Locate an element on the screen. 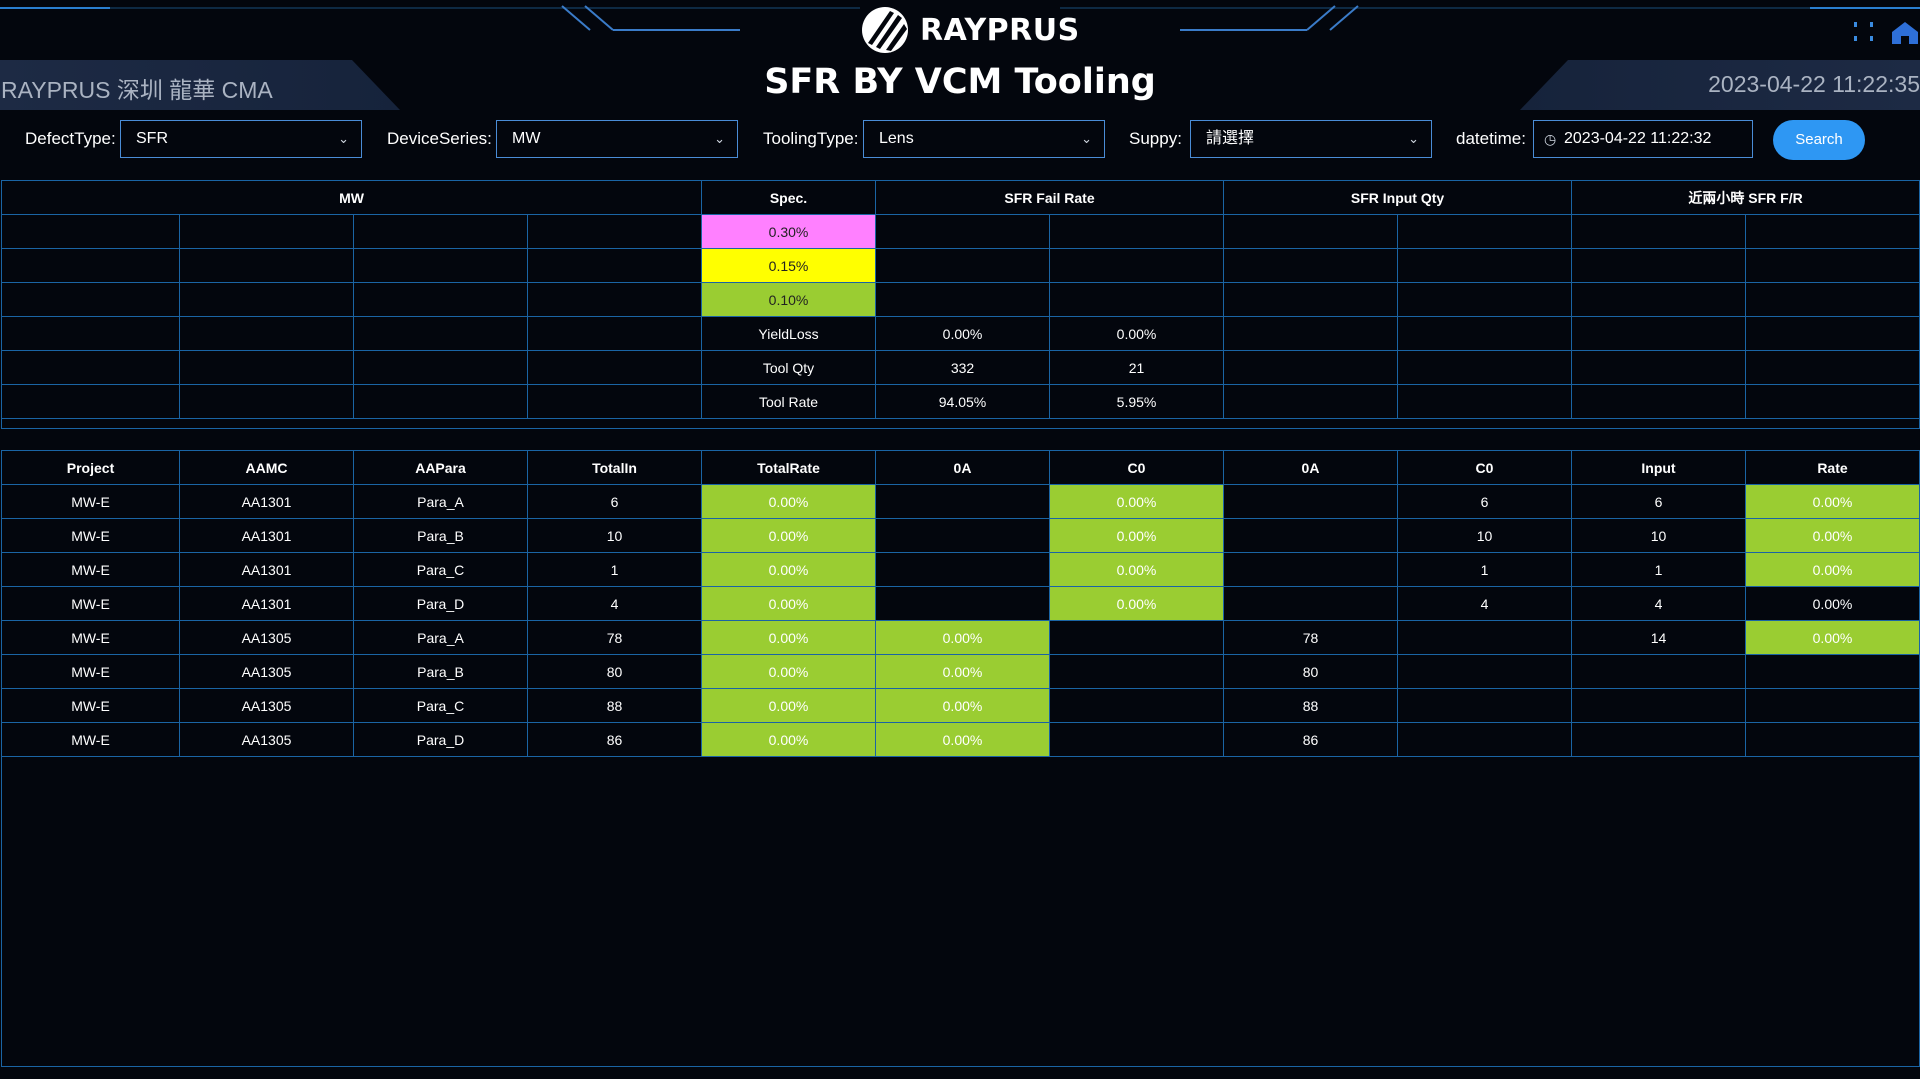 Image resolution: width=1920 pixels, height=1079 pixels. summary-row: Tool Qty 332 21 is located at coordinates (960, 367).